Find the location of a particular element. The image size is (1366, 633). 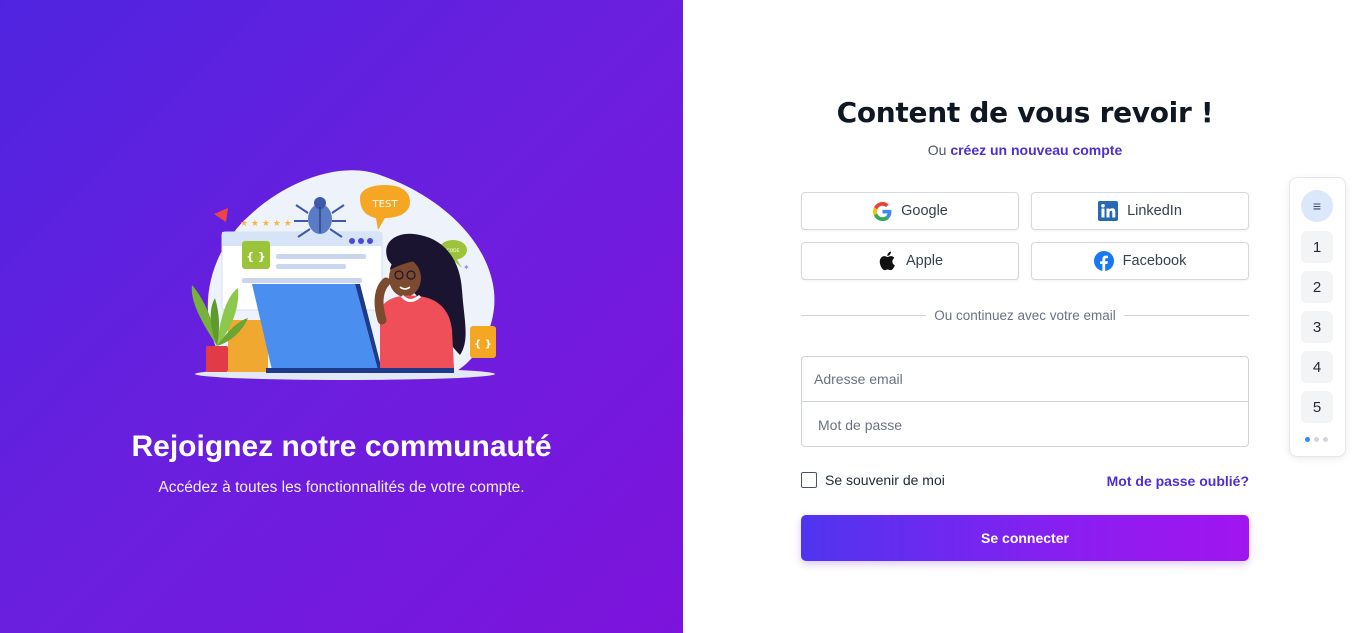

email-input is located at coordinates (1025, 379).